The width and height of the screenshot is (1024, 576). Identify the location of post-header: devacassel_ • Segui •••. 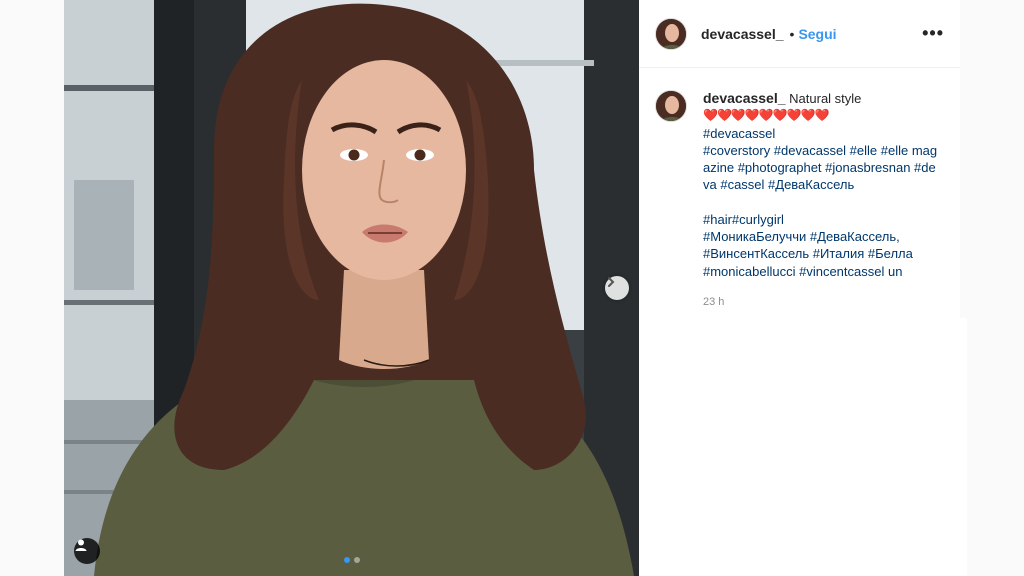
(799, 34).